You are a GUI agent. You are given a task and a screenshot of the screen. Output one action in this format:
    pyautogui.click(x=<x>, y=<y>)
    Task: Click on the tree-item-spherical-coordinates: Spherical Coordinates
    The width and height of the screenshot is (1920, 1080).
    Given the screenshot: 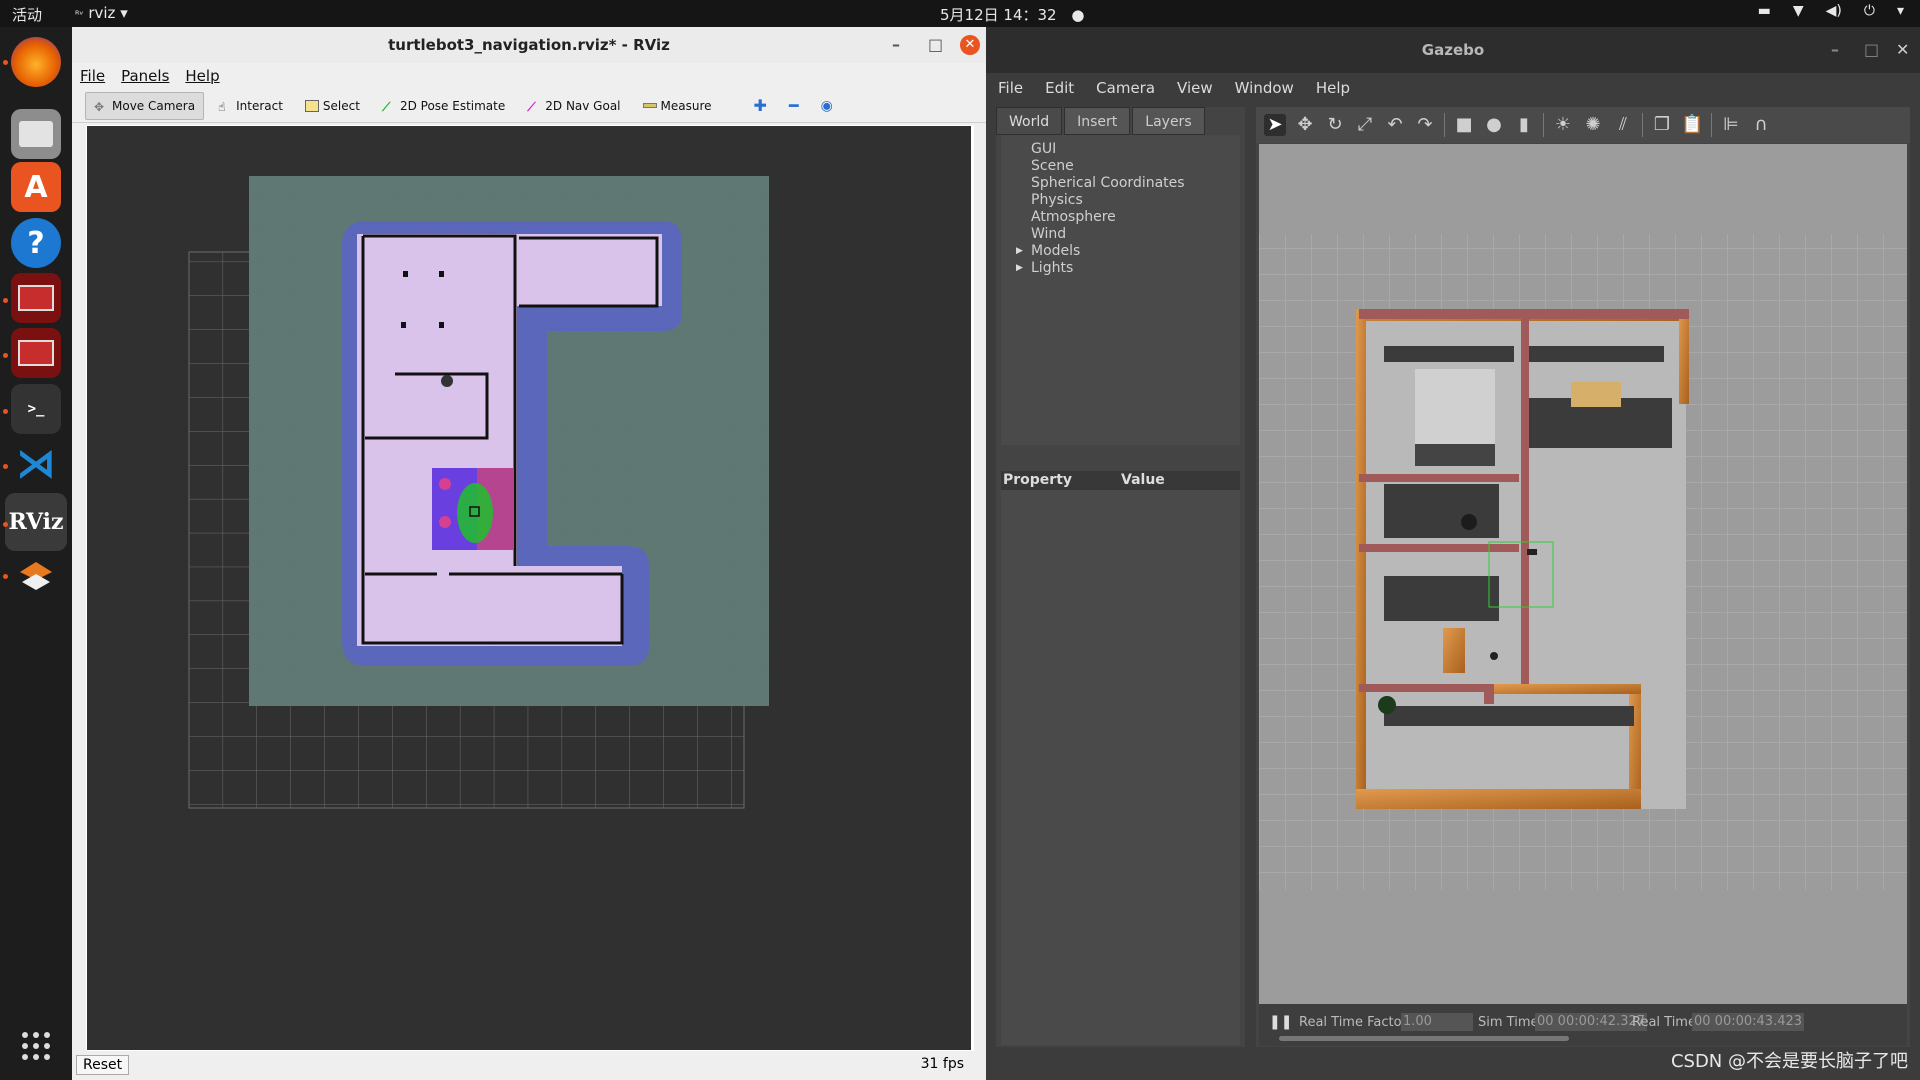 What is the action you would take?
    pyautogui.click(x=1135, y=183)
    